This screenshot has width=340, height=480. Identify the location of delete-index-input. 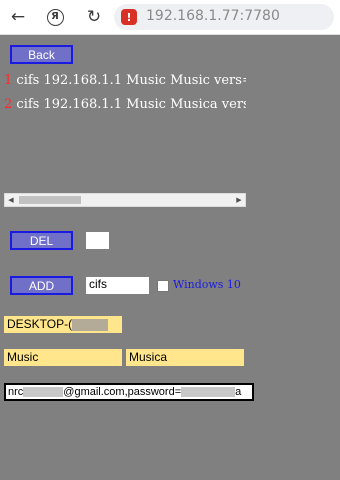
(97, 240).